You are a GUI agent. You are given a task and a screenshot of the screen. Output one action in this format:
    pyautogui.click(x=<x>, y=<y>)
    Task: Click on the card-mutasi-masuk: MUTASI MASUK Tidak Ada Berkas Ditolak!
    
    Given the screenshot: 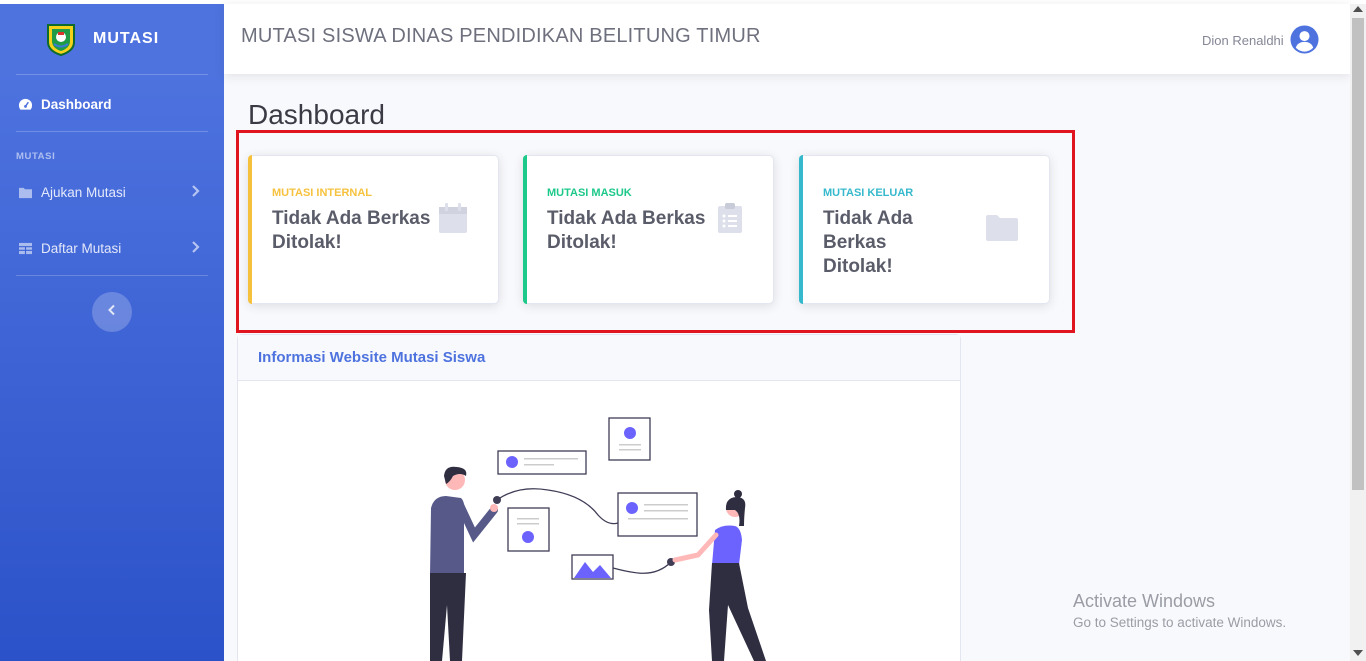 What is the action you would take?
    pyautogui.click(x=648, y=229)
    